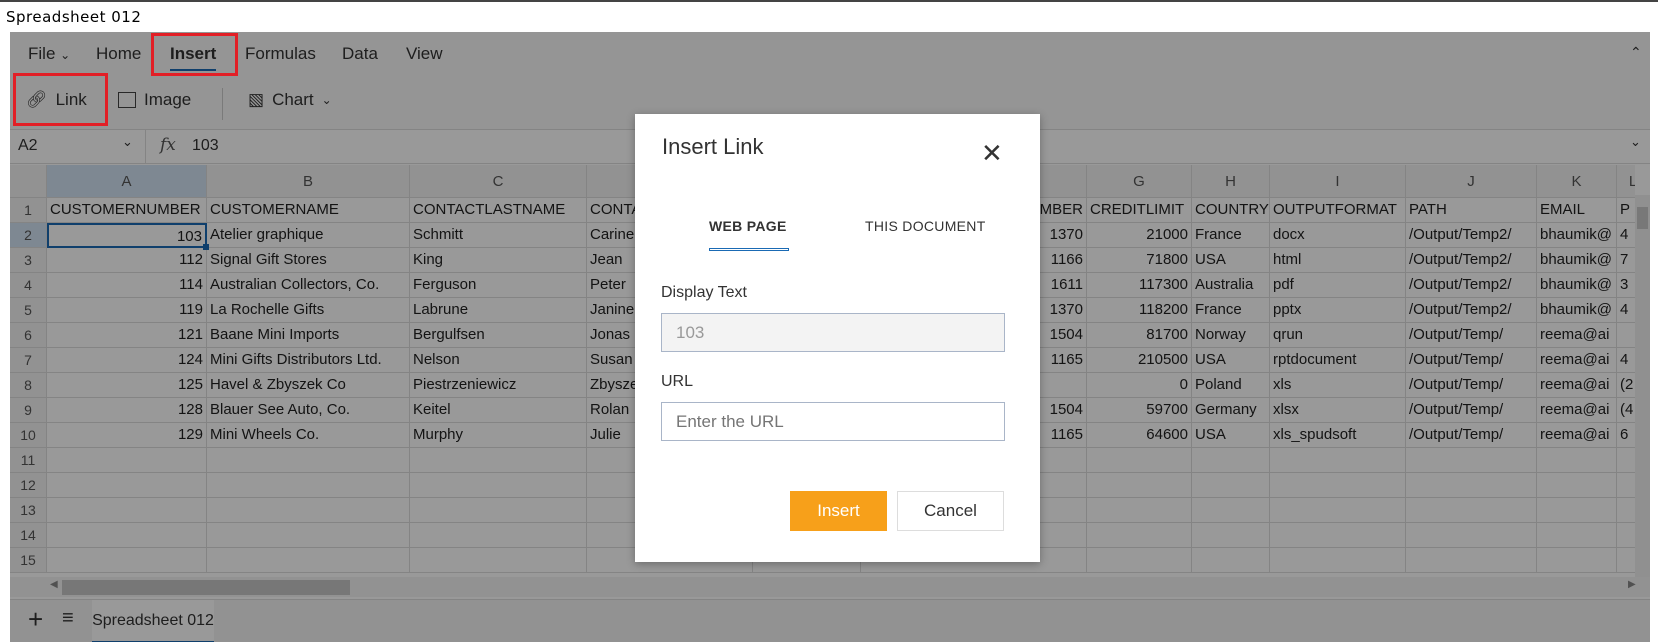  Describe the element at coordinates (992, 153) in the screenshot. I see `close-icon: ✕` at that location.